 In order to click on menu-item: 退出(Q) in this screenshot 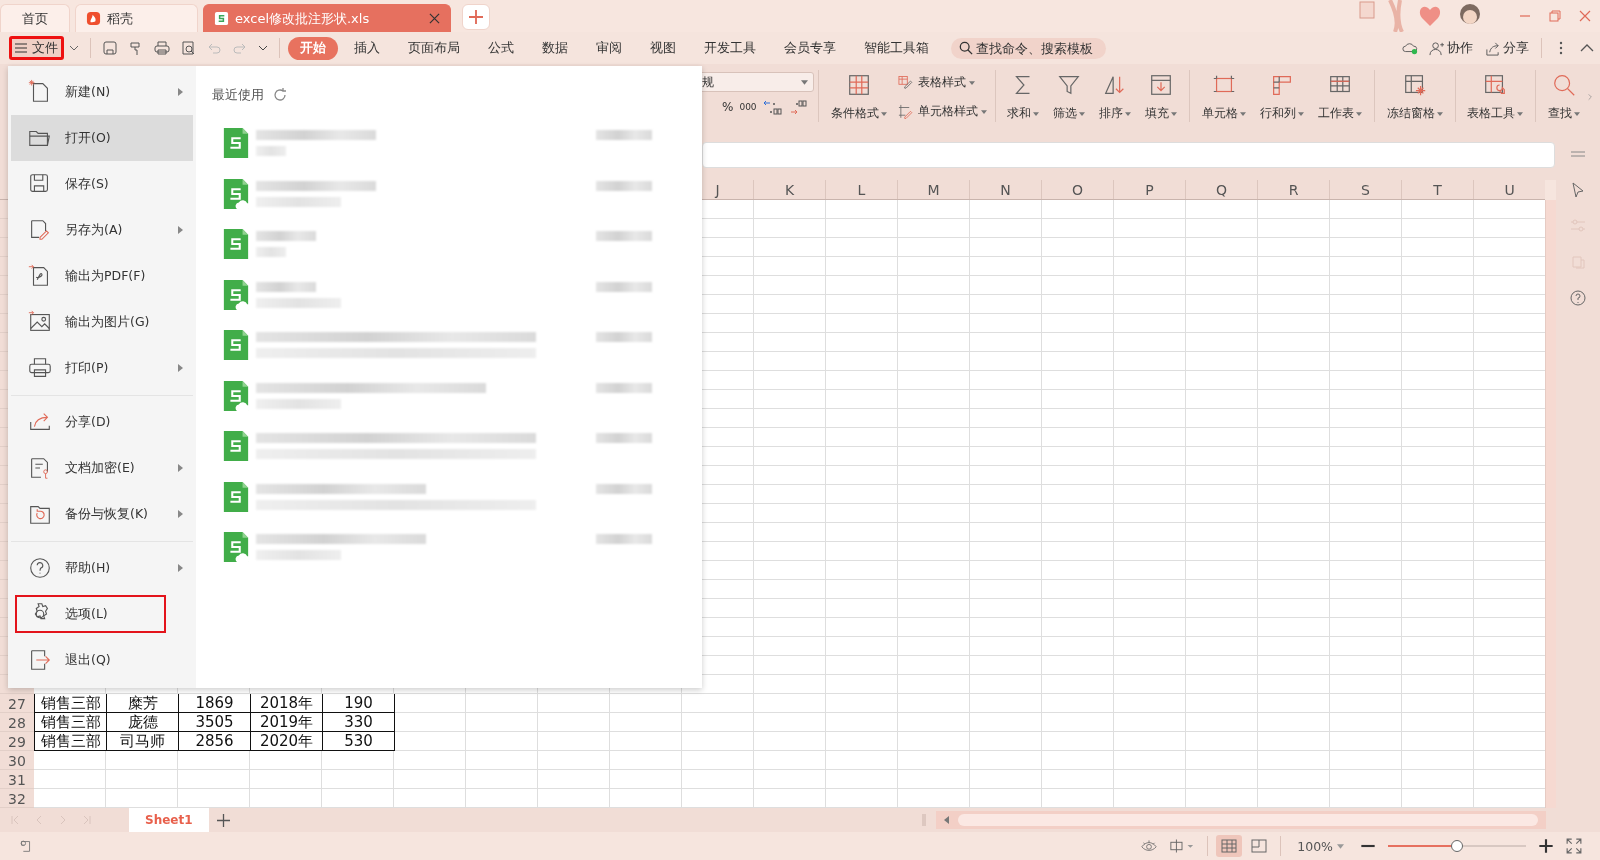, I will do `click(102, 660)`.